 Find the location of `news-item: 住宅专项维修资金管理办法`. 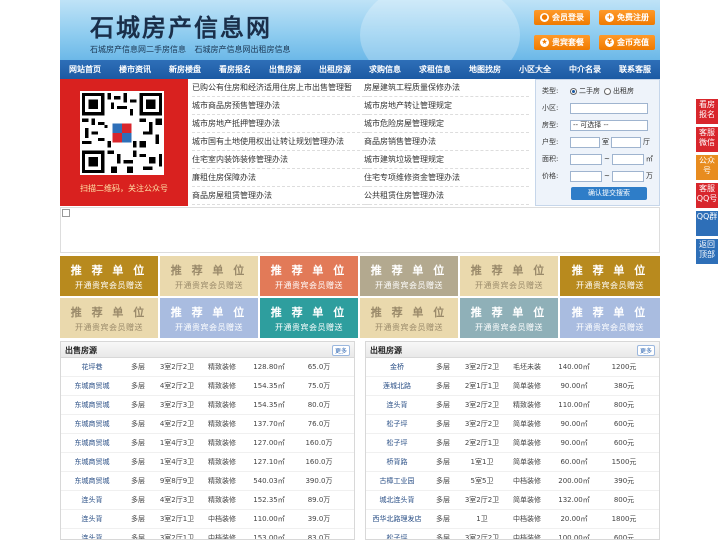

news-item: 住宅专项维修资金管理办法 is located at coordinates (446, 178).